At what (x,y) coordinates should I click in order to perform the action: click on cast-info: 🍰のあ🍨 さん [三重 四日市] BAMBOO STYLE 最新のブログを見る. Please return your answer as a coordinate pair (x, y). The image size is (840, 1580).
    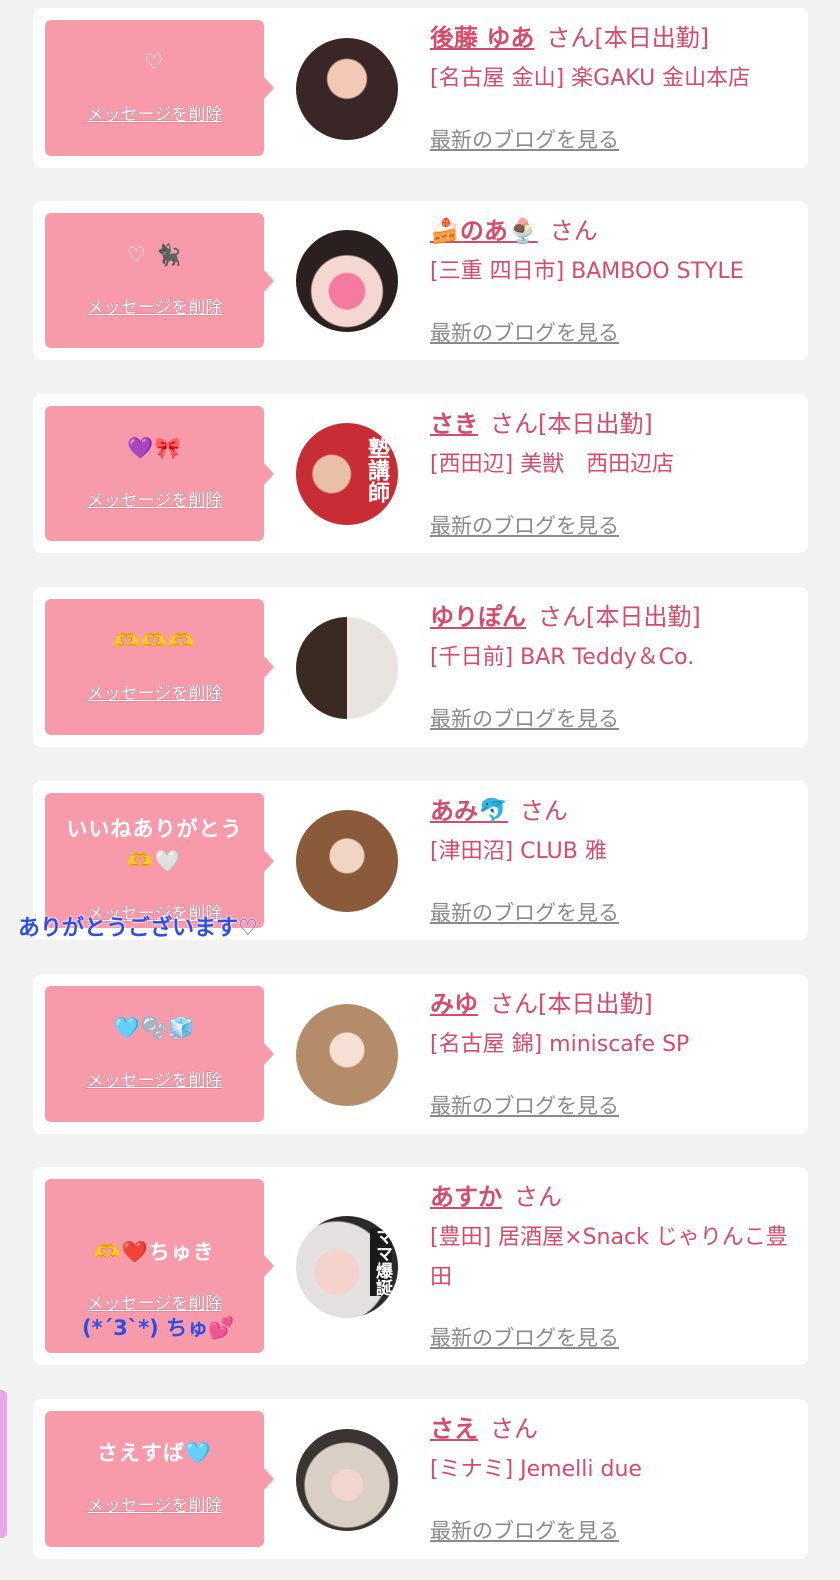
    Looking at the image, I should click on (615, 280).